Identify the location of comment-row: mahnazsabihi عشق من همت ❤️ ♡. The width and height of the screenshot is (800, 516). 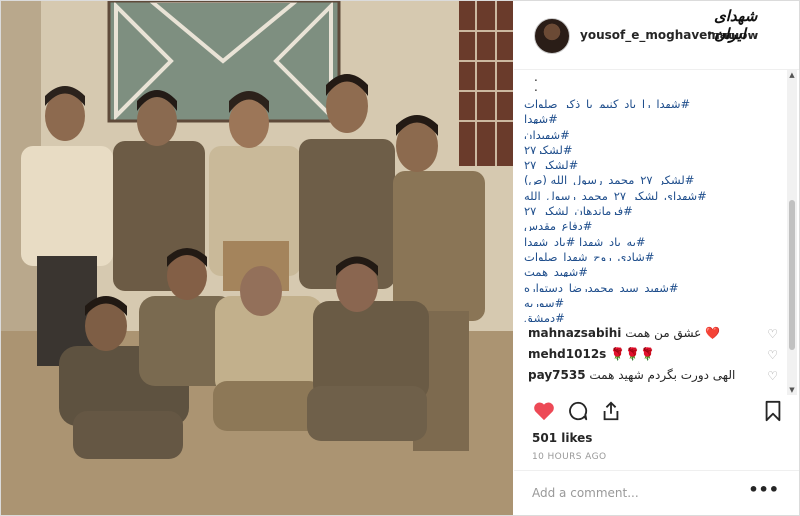
(656, 336).